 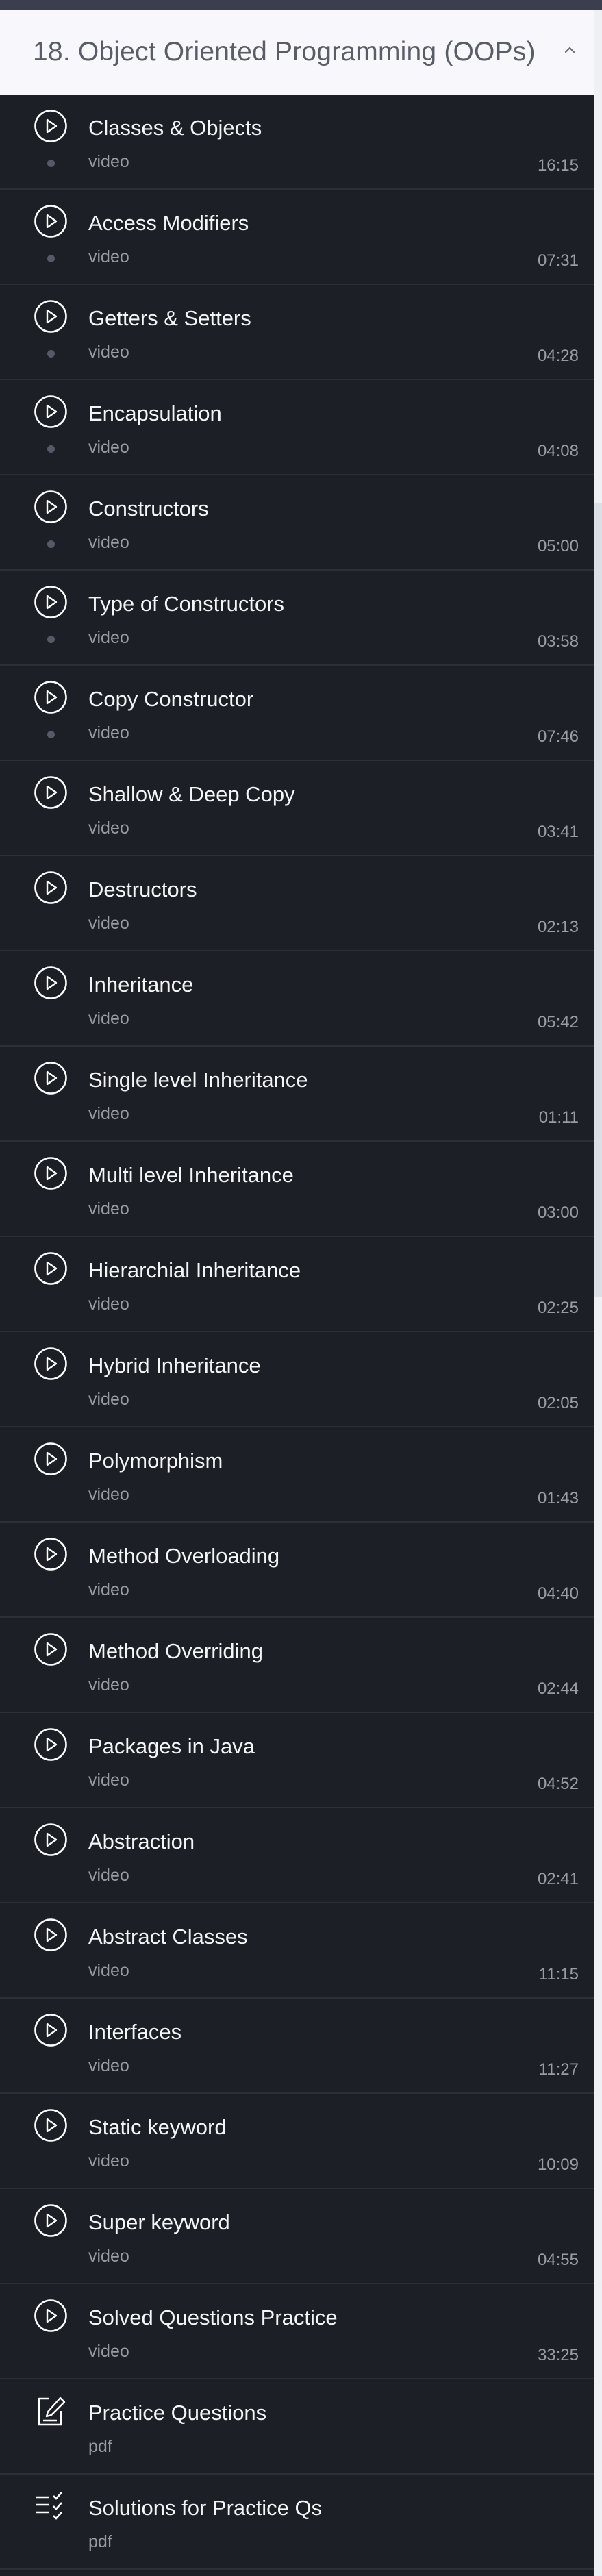 I want to click on checklist-icon, so click(x=51, y=2506).